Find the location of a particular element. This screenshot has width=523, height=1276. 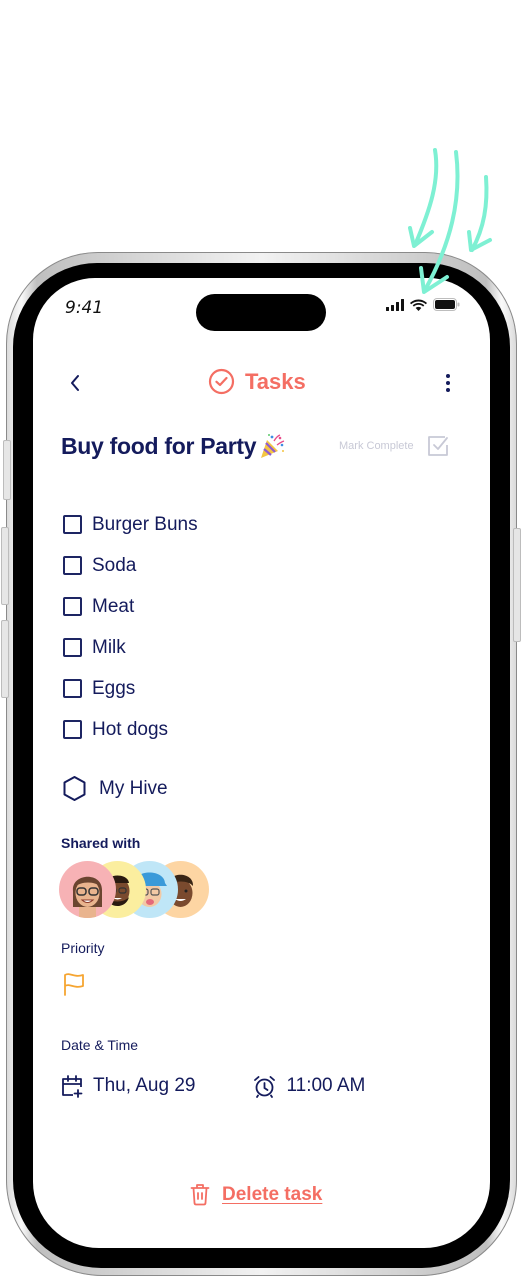

avatar is located at coordinates (87, 889).